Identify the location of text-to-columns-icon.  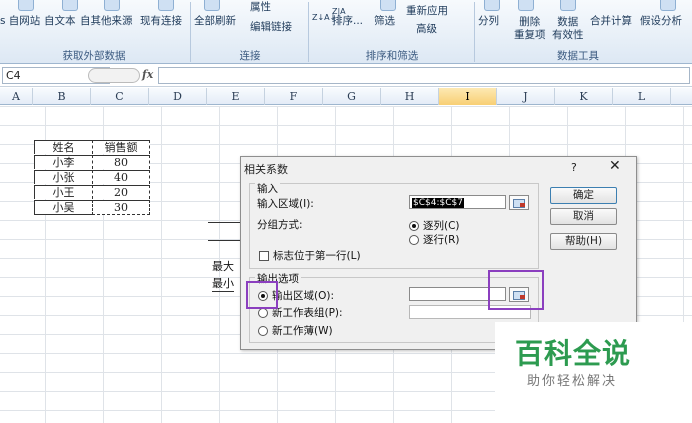
(492, 5).